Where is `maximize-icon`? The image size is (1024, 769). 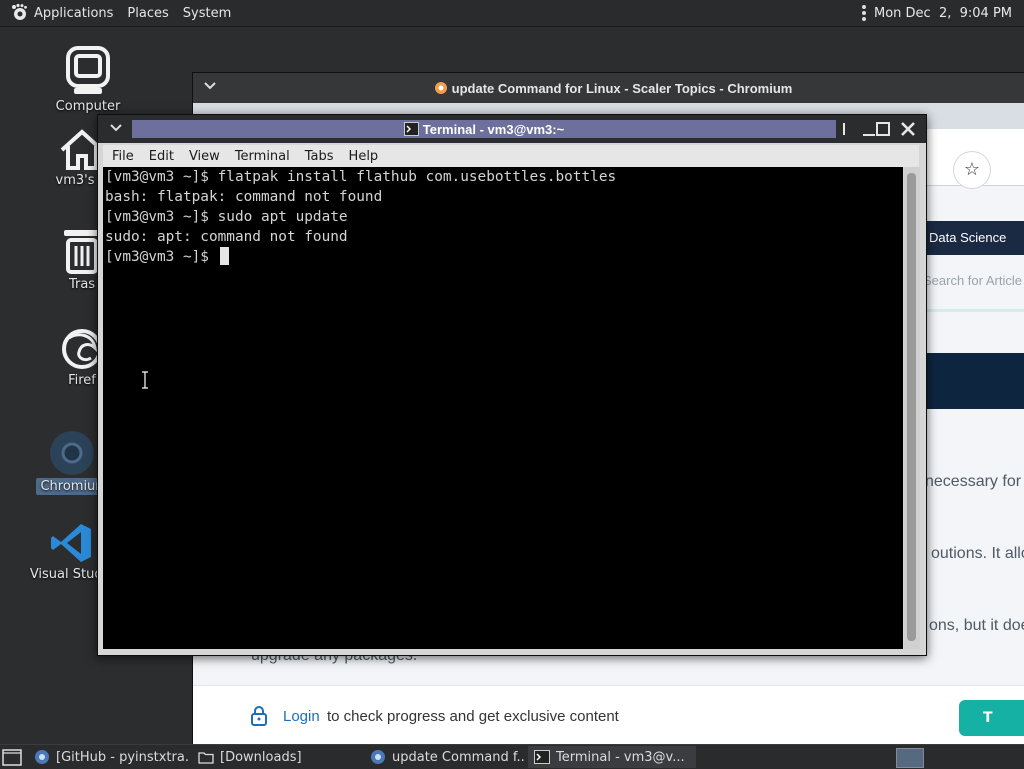
maximize-icon is located at coordinates (883, 129).